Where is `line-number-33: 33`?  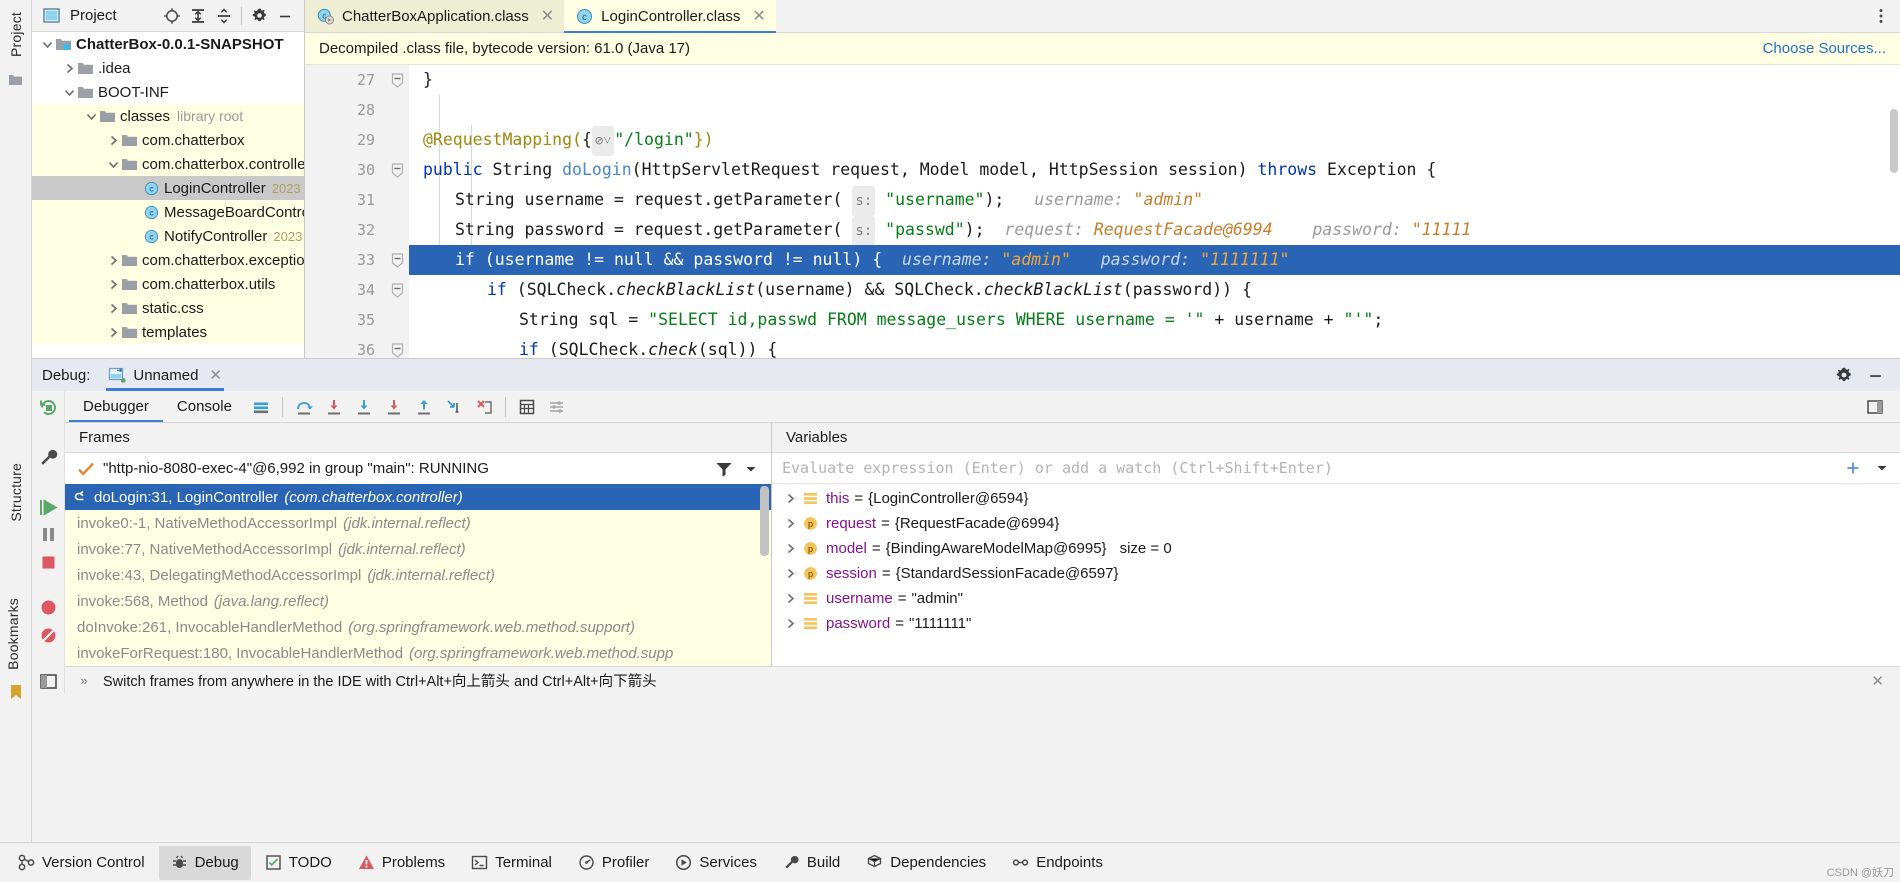
line-number-33: 33 is located at coordinates (352, 260).